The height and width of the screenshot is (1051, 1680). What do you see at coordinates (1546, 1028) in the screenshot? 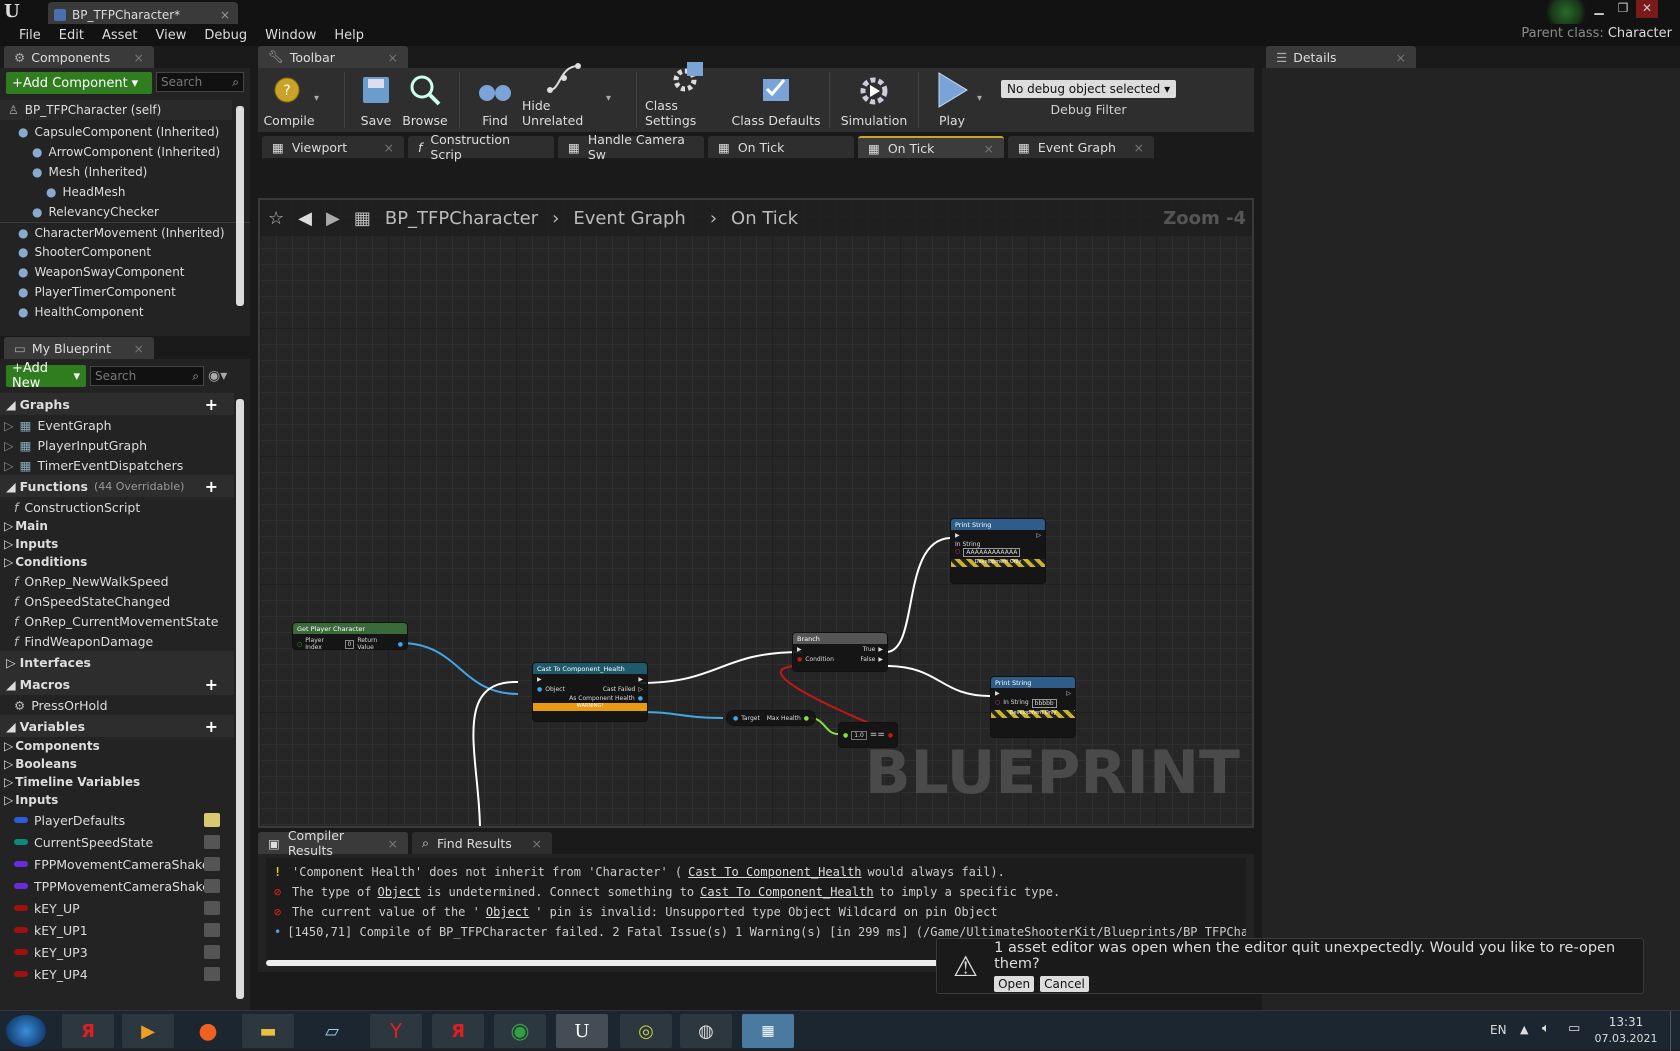
I see `volume-icon: 🔈︎` at bounding box center [1546, 1028].